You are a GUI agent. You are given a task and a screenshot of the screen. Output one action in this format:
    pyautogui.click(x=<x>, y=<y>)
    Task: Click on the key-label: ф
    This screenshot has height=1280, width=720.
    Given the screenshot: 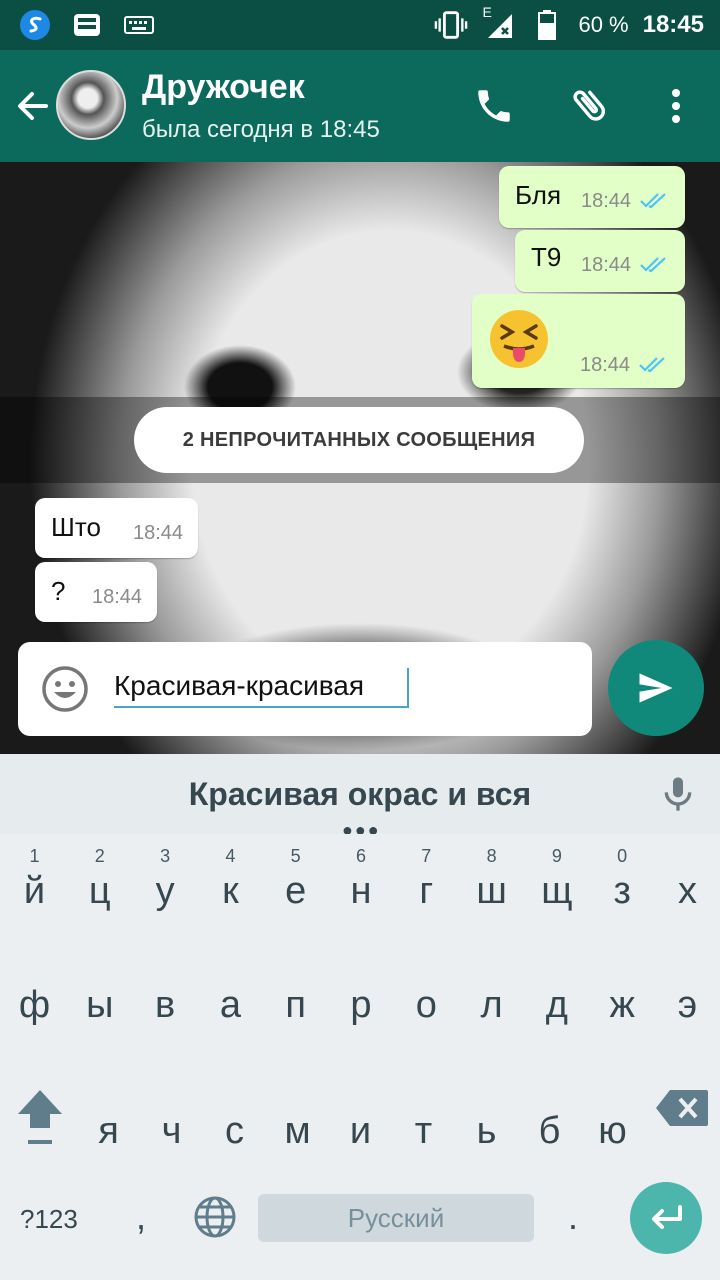 What is the action you would take?
    pyautogui.click(x=34, y=1005)
    